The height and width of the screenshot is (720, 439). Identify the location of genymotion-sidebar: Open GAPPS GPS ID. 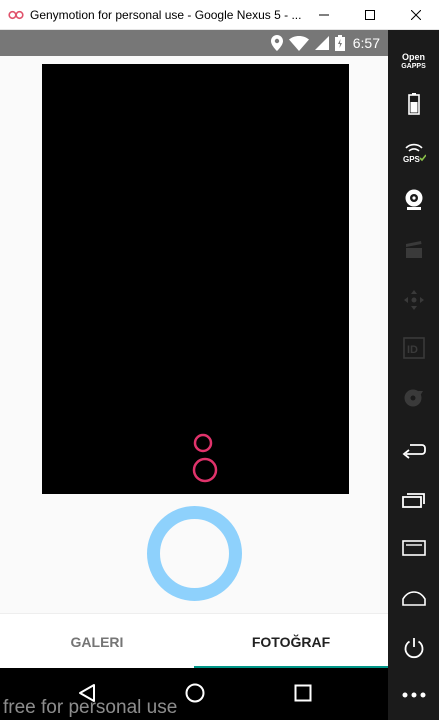
(413, 375).